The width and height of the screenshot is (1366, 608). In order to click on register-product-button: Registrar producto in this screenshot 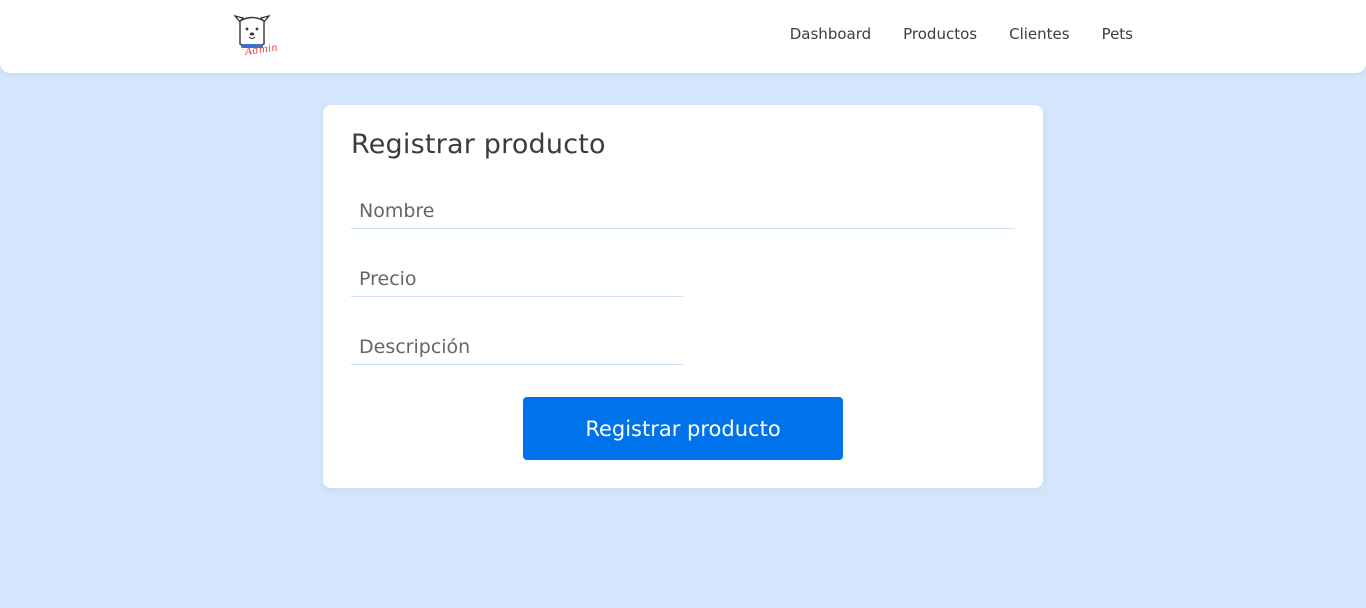, I will do `click(683, 428)`.